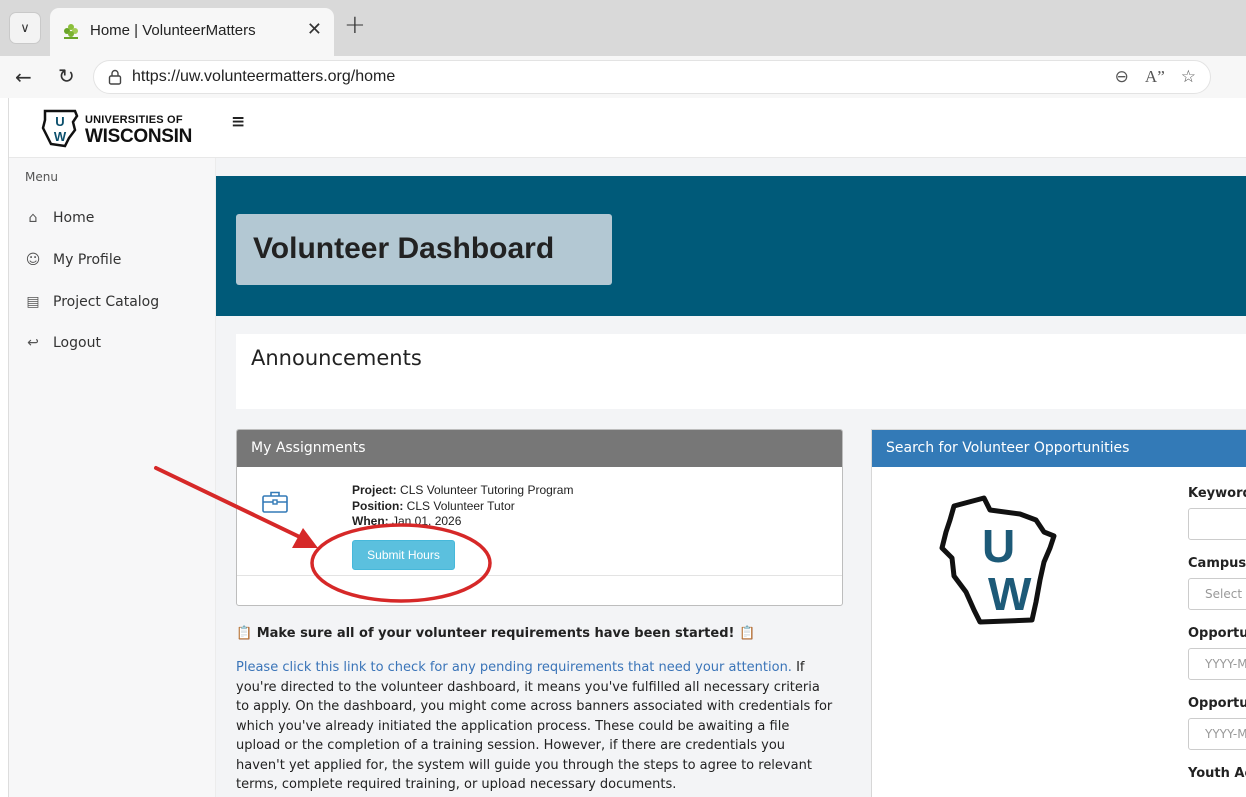 The height and width of the screenshot is (797, 1246). What do you see at coordinates (33, 343) in the screenshot?
I see `logout-icon: ↩` at bounding box center [33, 343].